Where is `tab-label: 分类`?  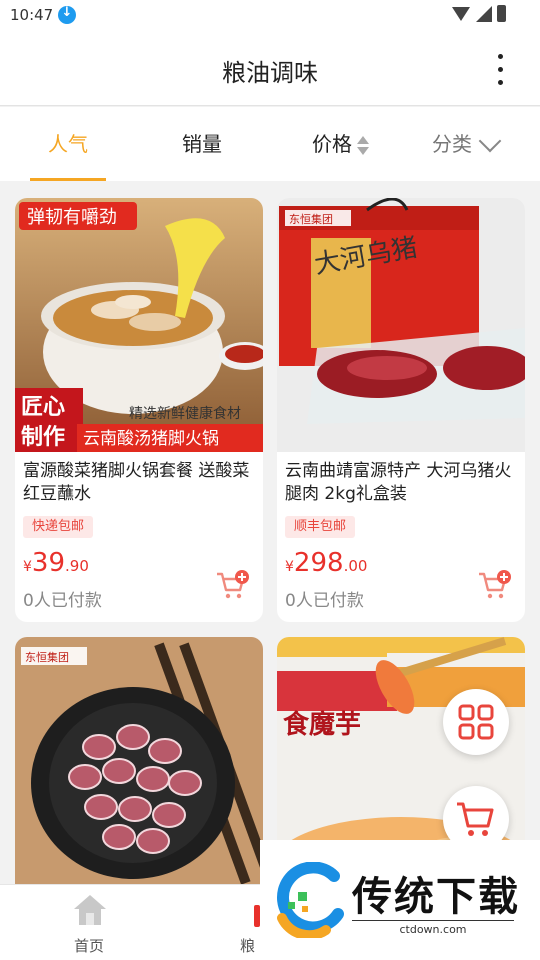
tab-label: 分类 is located at coordinates (452, 144).